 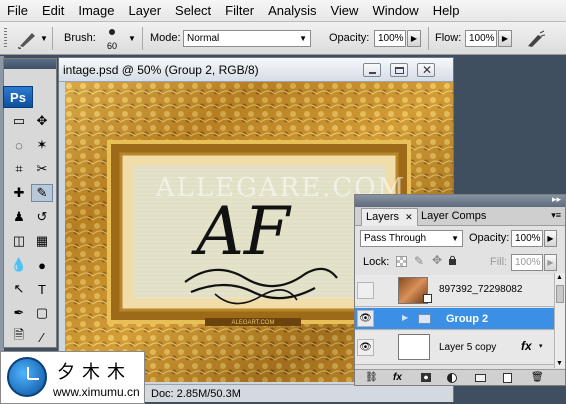 I want to click on panel-opacity-input: 100%, so click(x=527, y=238).